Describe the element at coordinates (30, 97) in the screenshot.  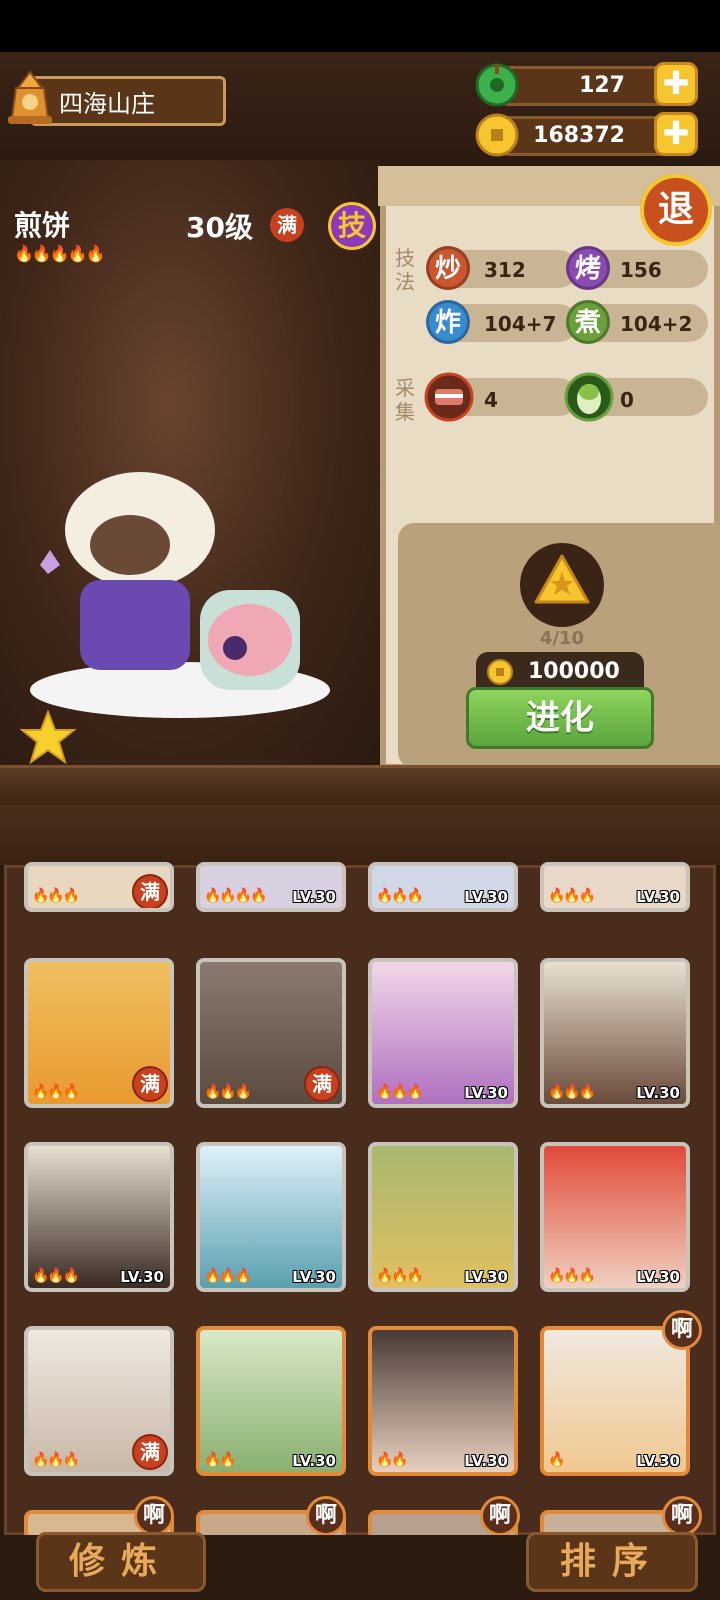
I see `chef-hat-icon` at that location.